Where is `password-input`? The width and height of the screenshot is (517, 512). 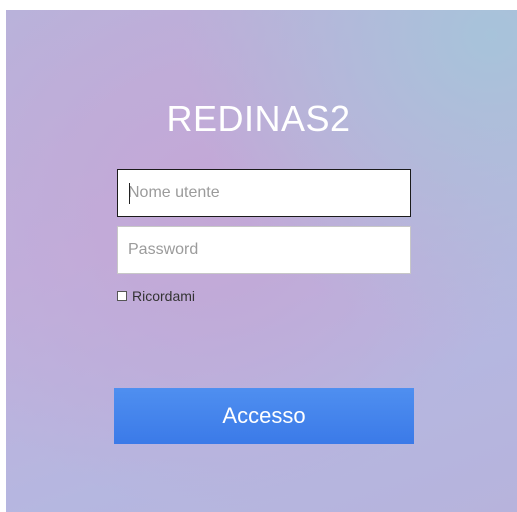
password-input is located at coordinates (264, 250).